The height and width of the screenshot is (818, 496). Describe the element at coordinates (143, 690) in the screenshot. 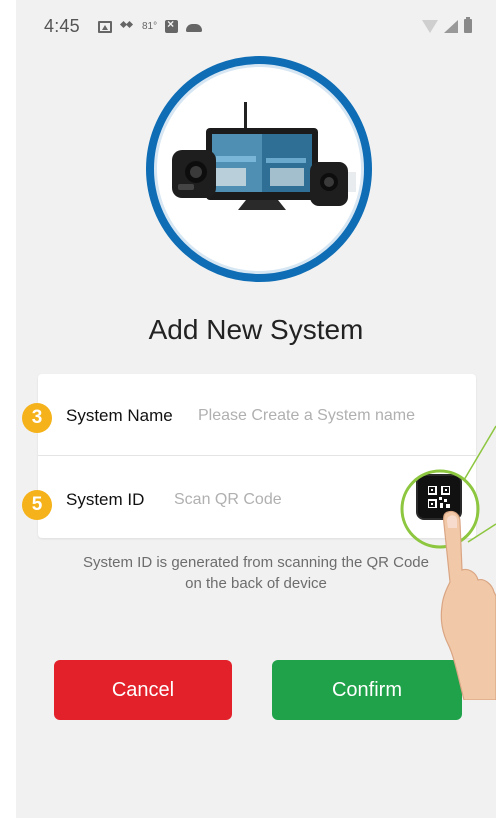

I see `cancel-button: Cancel` at that location.